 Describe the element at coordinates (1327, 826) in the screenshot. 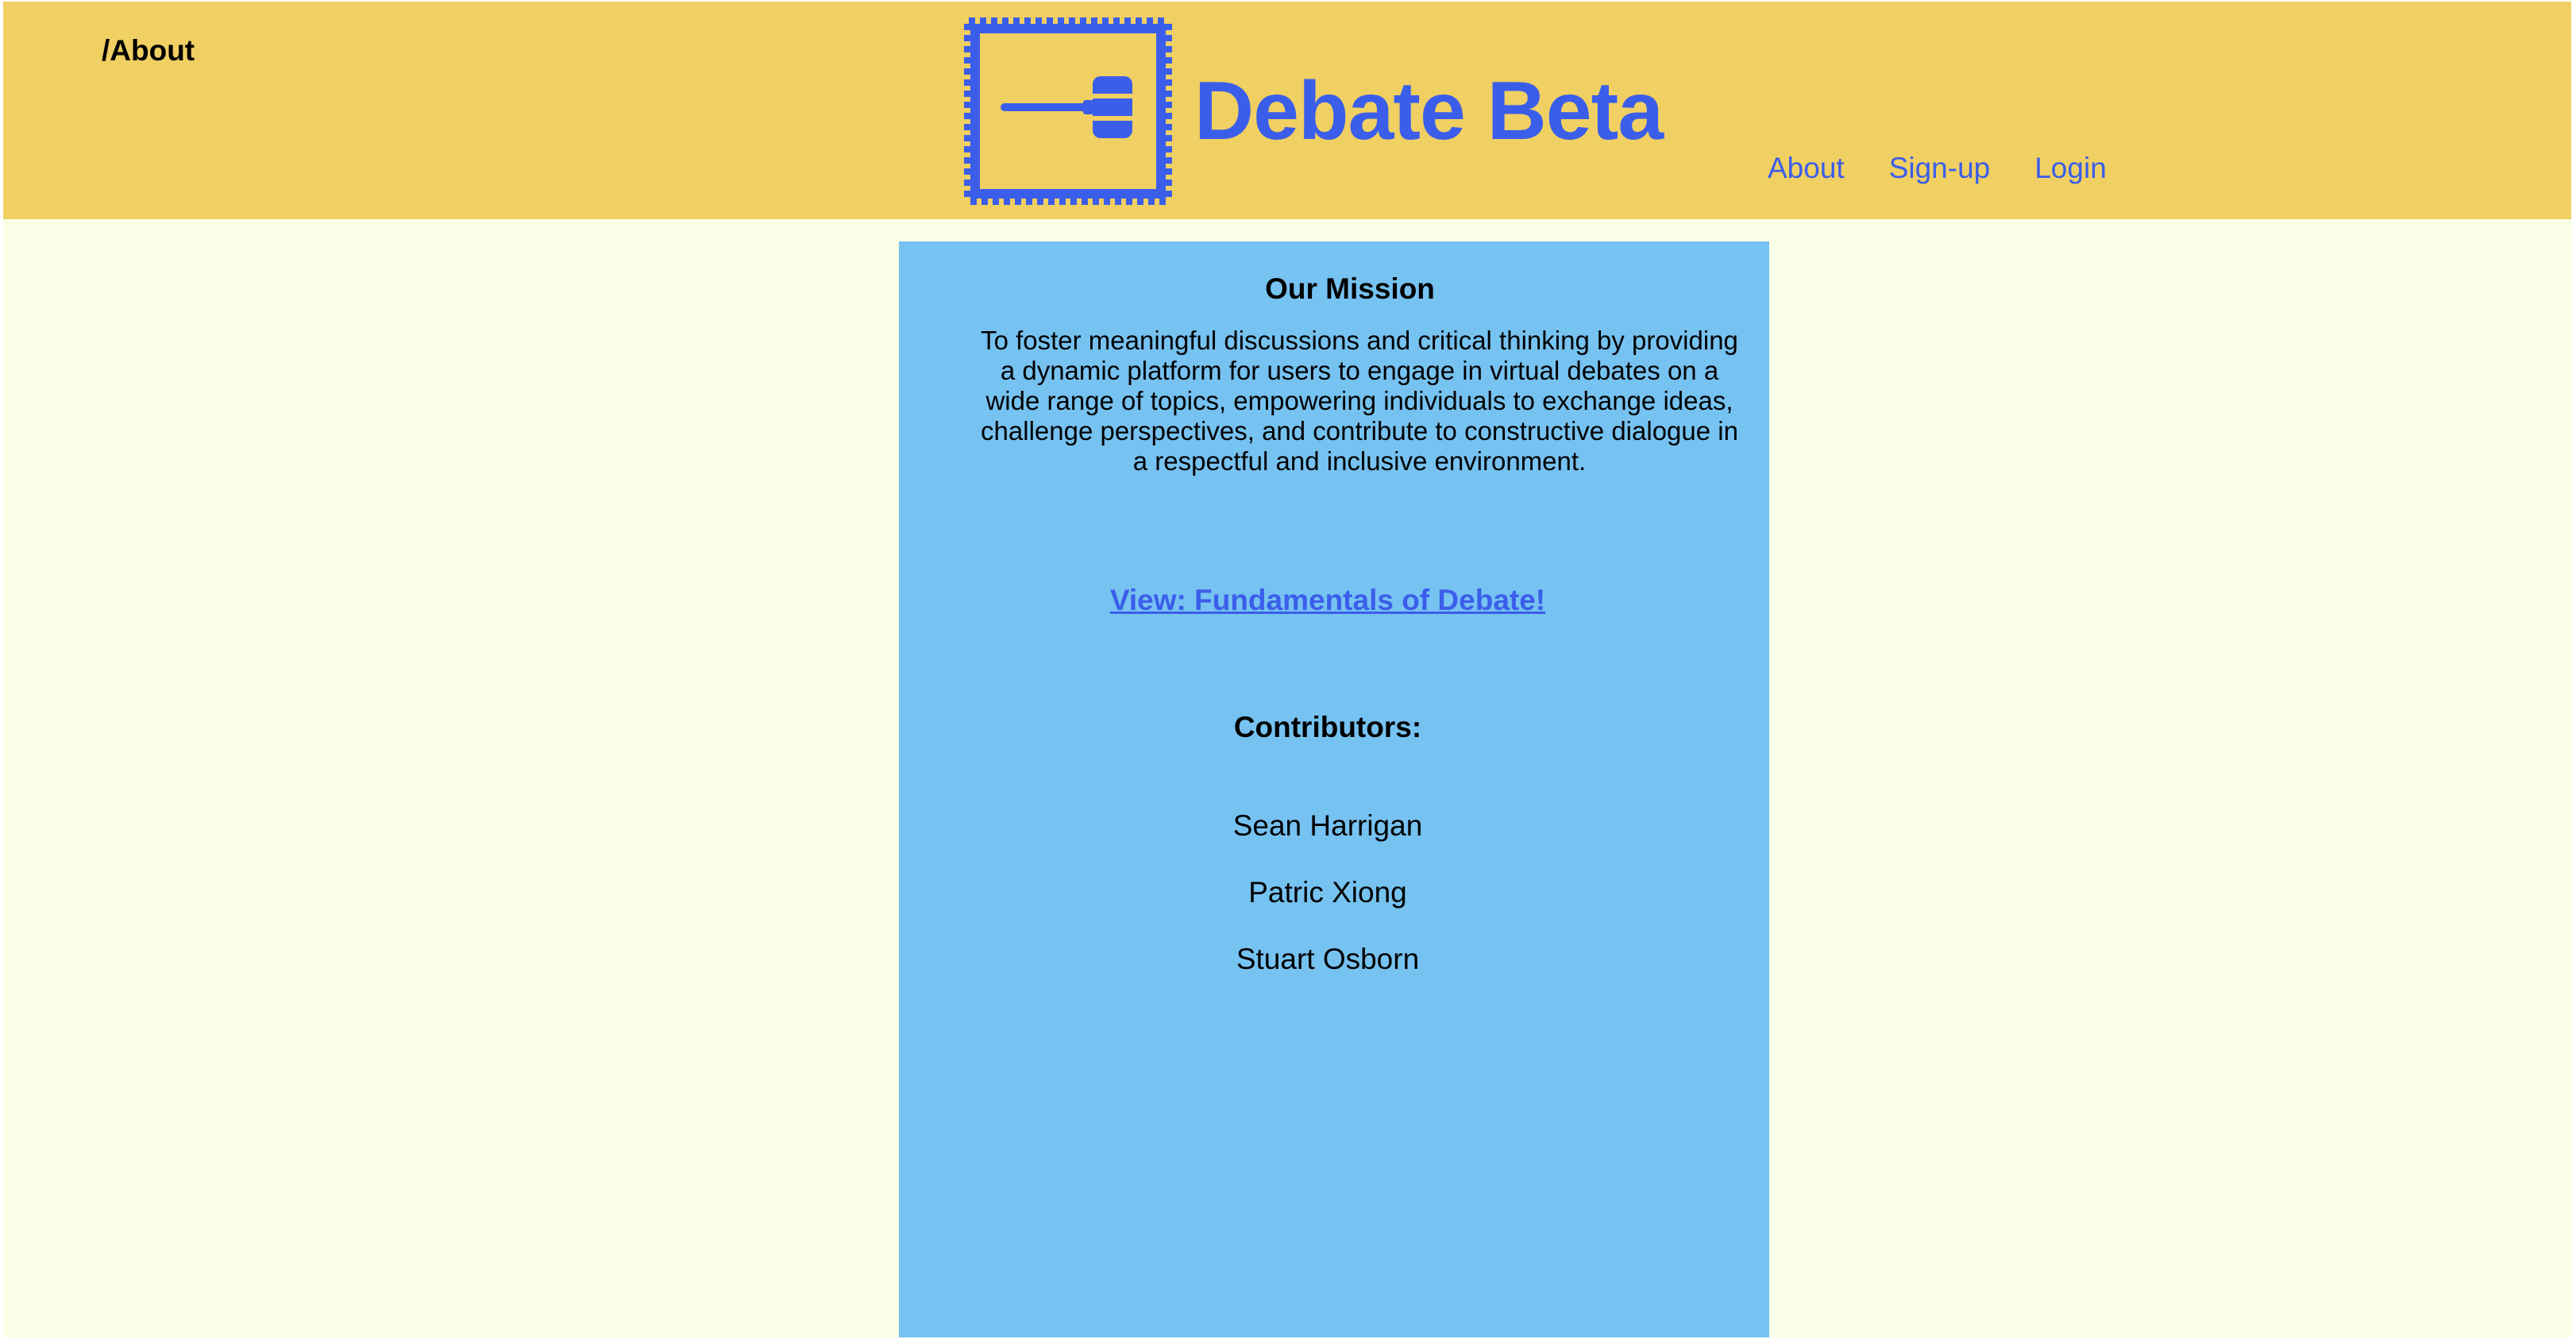

I see `contributor-name: Sean Harrigan` at that location.